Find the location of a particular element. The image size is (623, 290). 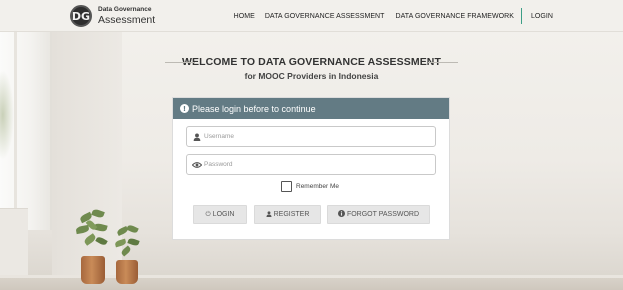

page-subtitle: for MOOC Providers in Indonesia is located at coordinates (311, 76).